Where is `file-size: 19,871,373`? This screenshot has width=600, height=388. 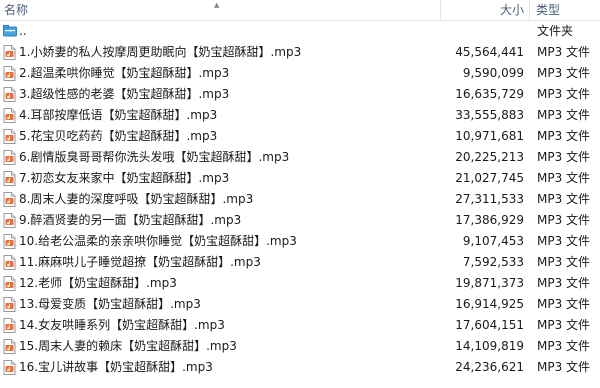 file-size: 19,871,373 is located at coordinates (489, 283).